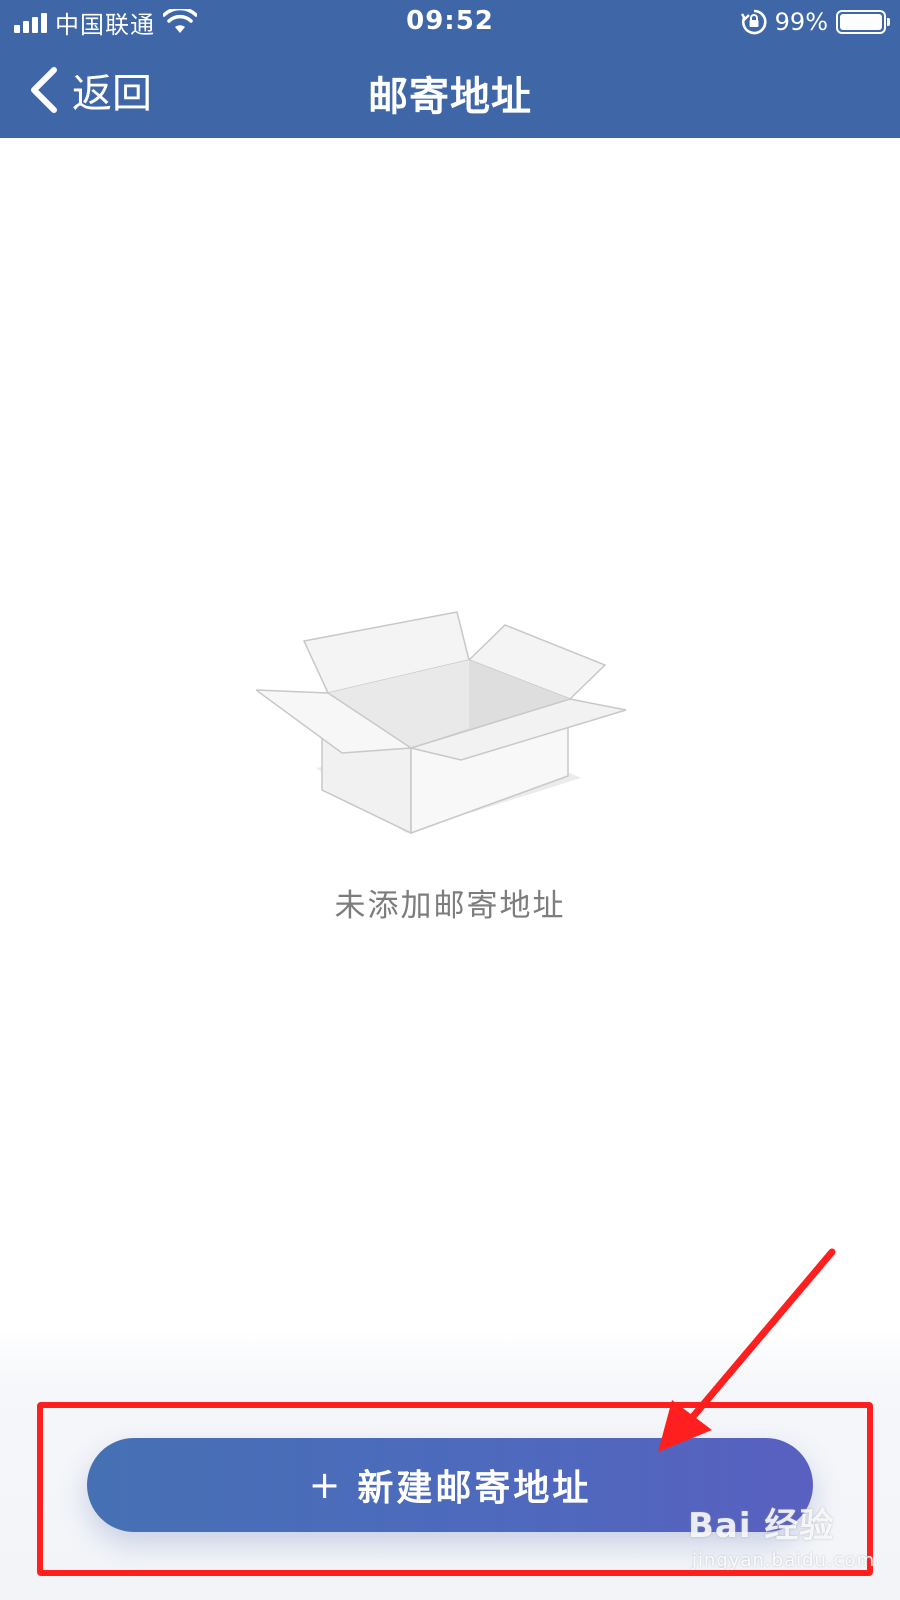  I want to click on status-right: 99%, so click(815, 22).